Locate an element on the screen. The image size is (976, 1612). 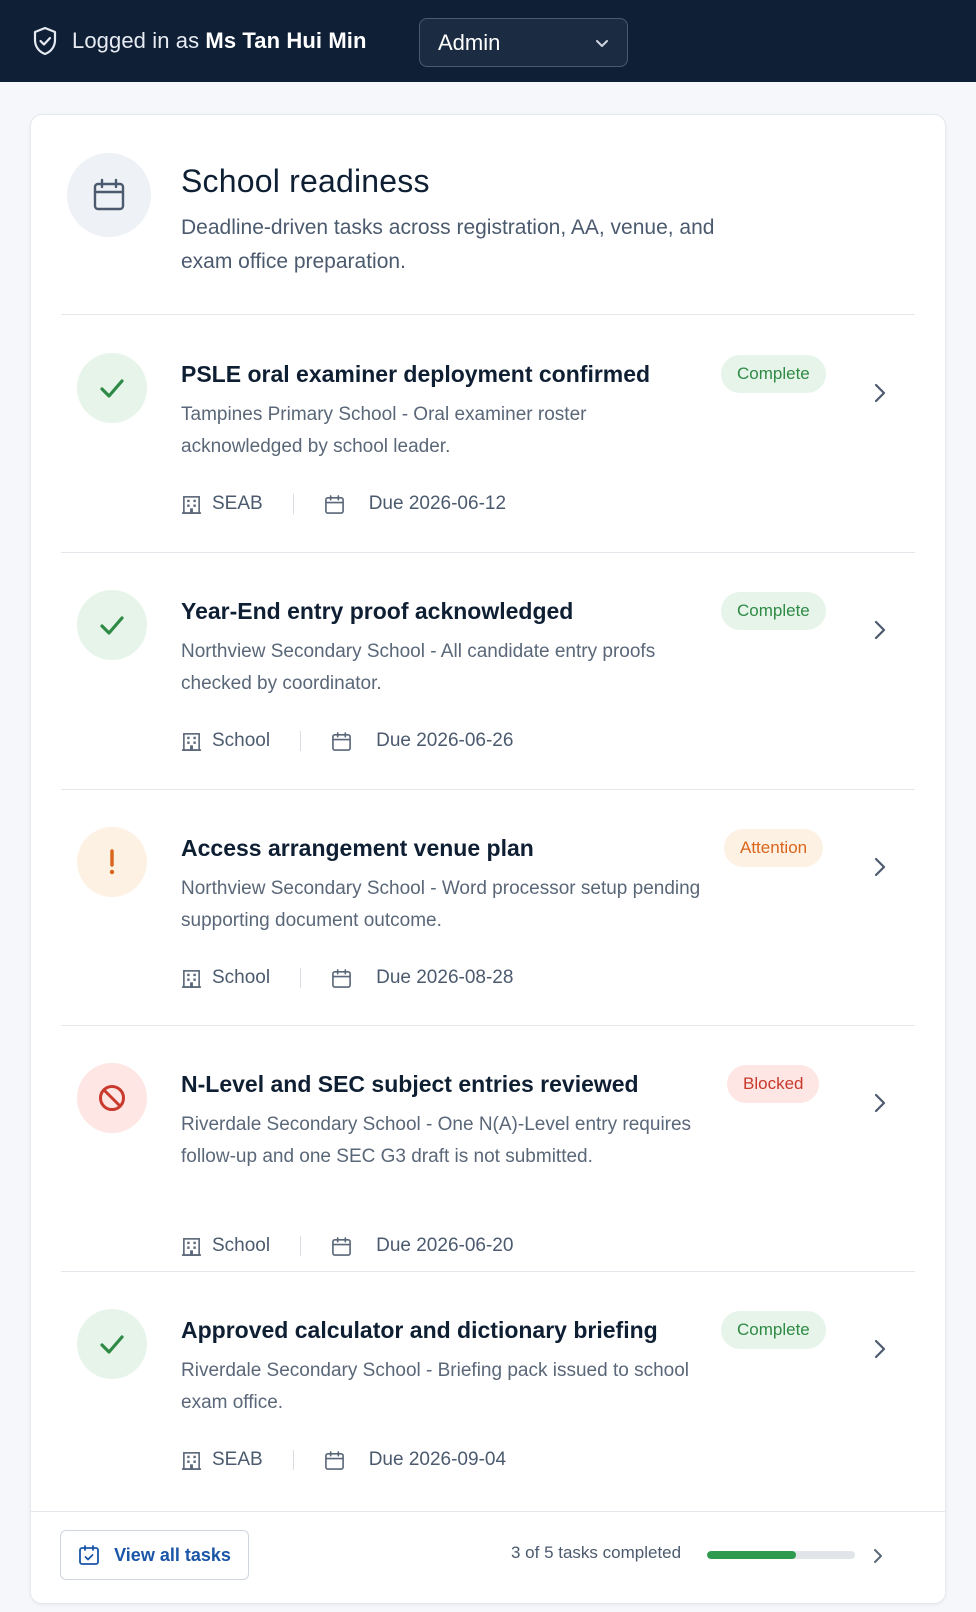
progress-text: 3 of 5 tasks completed is located at coordinates (596, 1552).